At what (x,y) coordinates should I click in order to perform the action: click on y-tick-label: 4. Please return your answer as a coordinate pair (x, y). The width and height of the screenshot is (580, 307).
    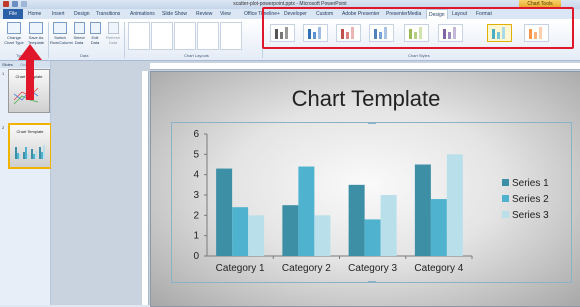
    Looking at the image, I should click on (196, 175).